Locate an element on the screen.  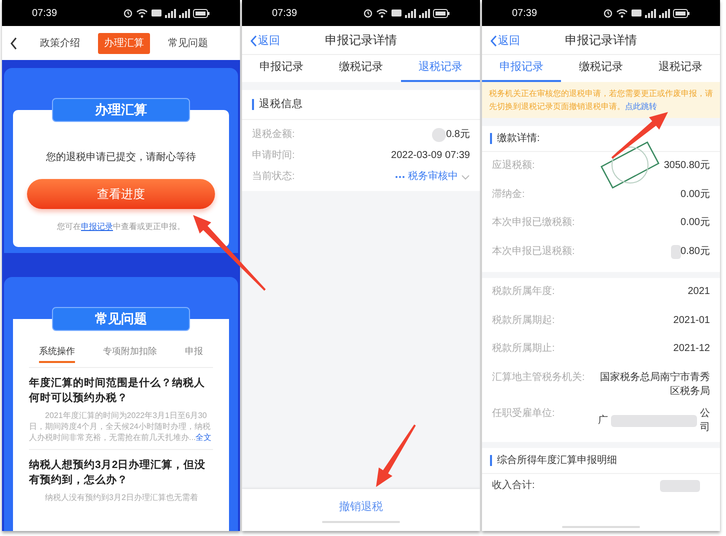
field-value: 公司 is located at coordinates (705, 420).